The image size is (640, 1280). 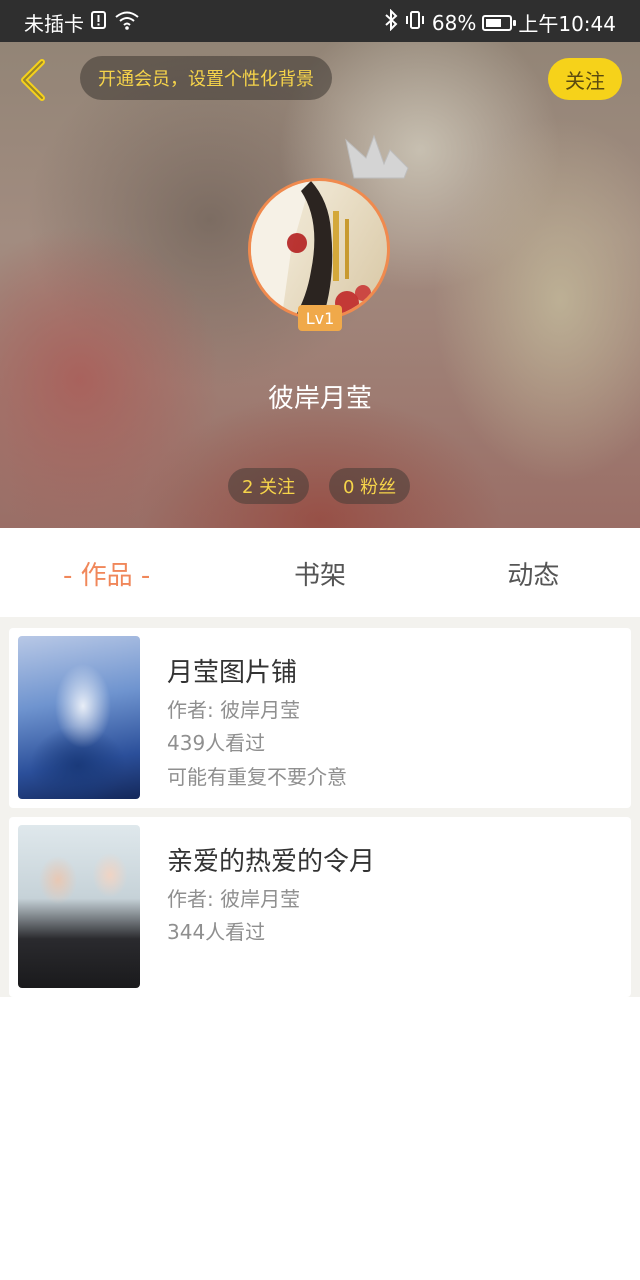 I want to click on avatar, so click(x=319, y=249).